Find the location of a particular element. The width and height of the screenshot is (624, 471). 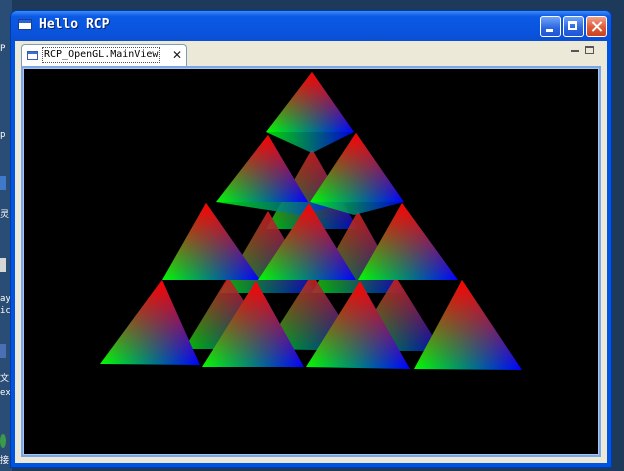

minimize-button is located at coordinates (550, 26).